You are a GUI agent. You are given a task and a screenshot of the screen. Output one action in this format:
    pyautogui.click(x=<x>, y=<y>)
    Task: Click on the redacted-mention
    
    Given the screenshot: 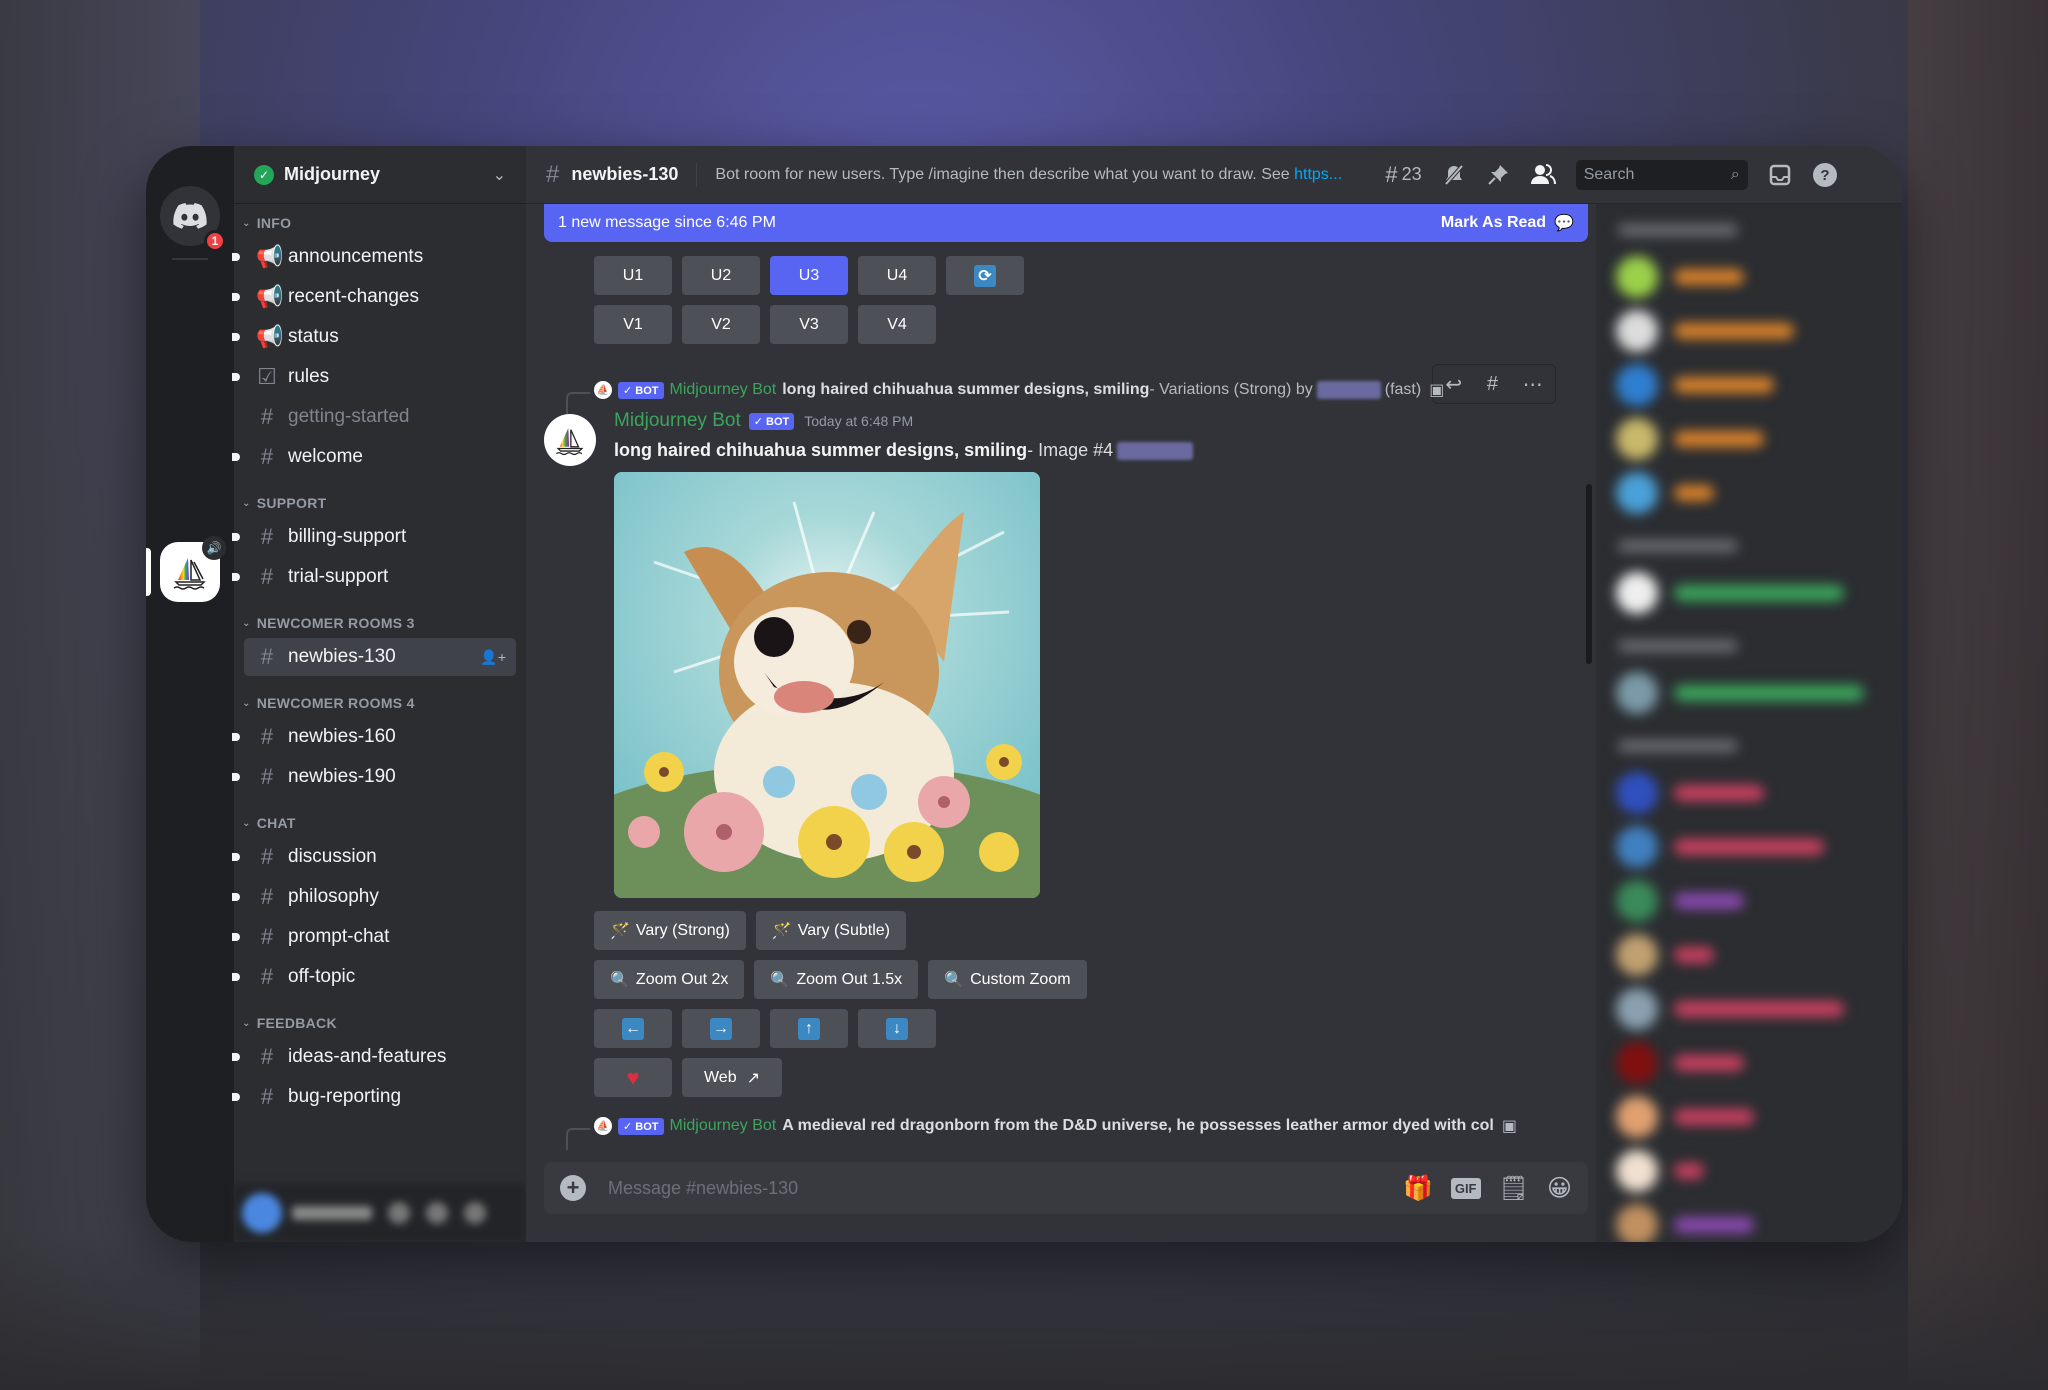 What is the action you would take?
    pyautogui.click(x=1155, y=450)
    